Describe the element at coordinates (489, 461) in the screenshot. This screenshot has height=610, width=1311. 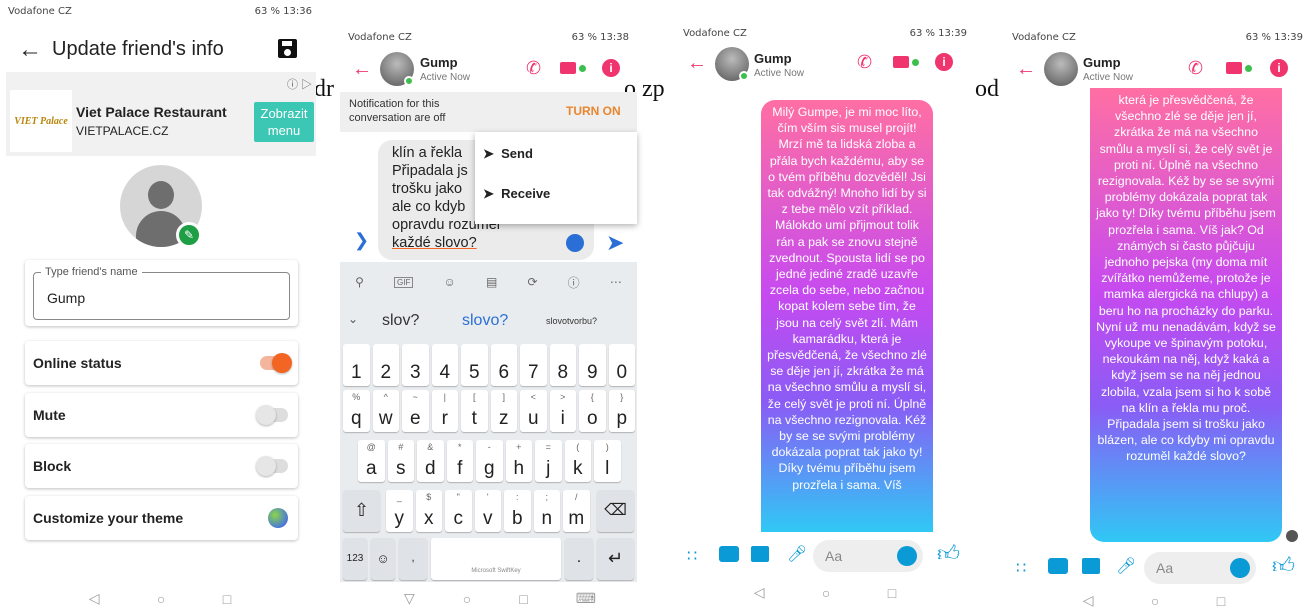
I see `key-g: -g` at that location.